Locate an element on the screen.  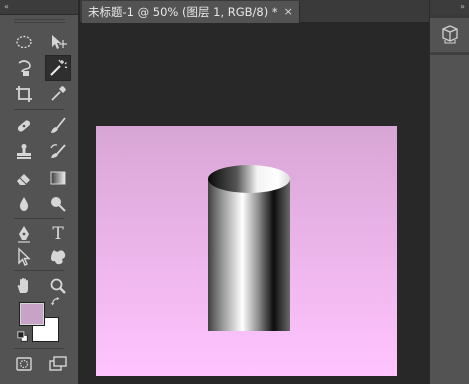
custom-shape-icon is located at coordinates (58, 257).